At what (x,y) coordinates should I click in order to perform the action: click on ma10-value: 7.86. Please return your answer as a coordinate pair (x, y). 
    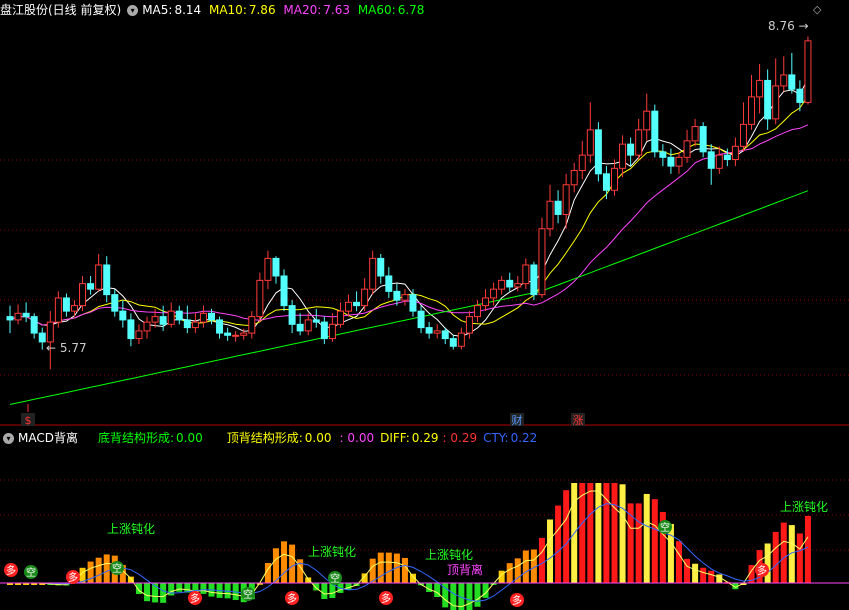
    Looking at the image, I should click on (262, 10).